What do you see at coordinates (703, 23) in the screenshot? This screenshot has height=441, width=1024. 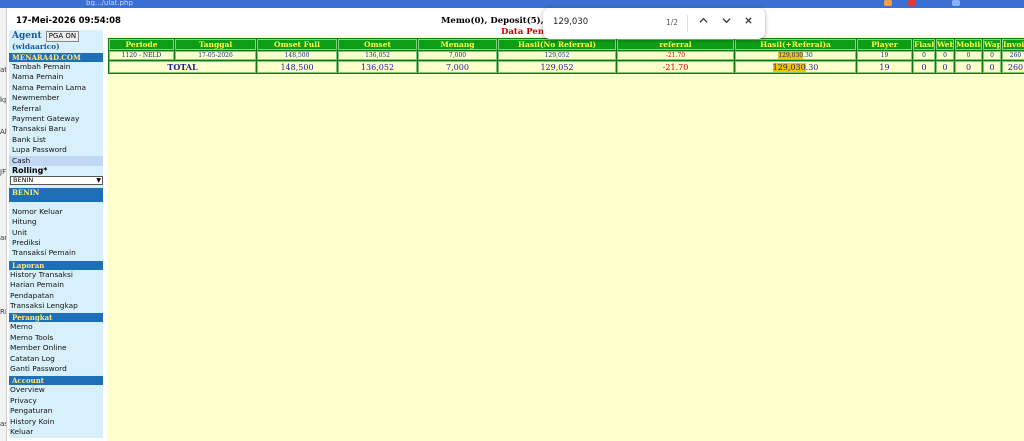 I see `chevron-up-icon` at bounding box center [703, 23].